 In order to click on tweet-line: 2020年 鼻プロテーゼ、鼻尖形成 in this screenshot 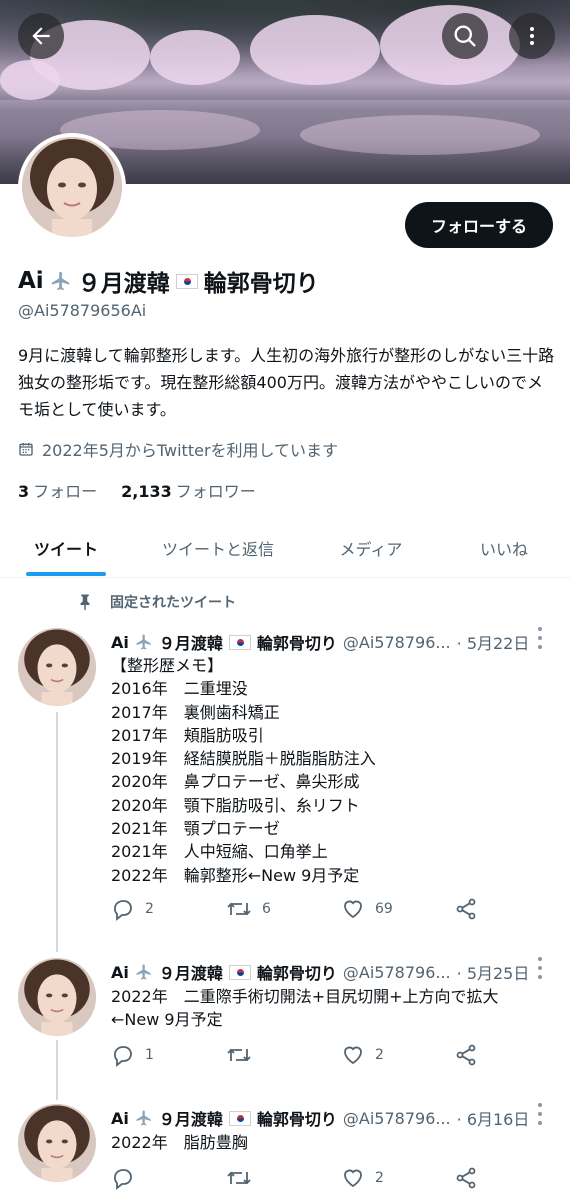, I will do `click(235, 782)`.